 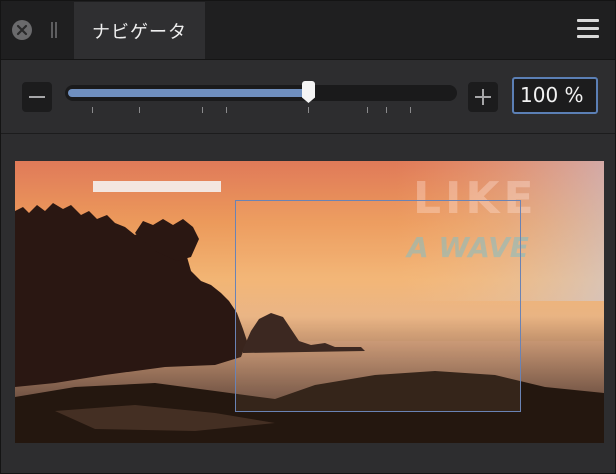 I want to click on tab-label: ナビゲータ, so click(x=139, y=32).